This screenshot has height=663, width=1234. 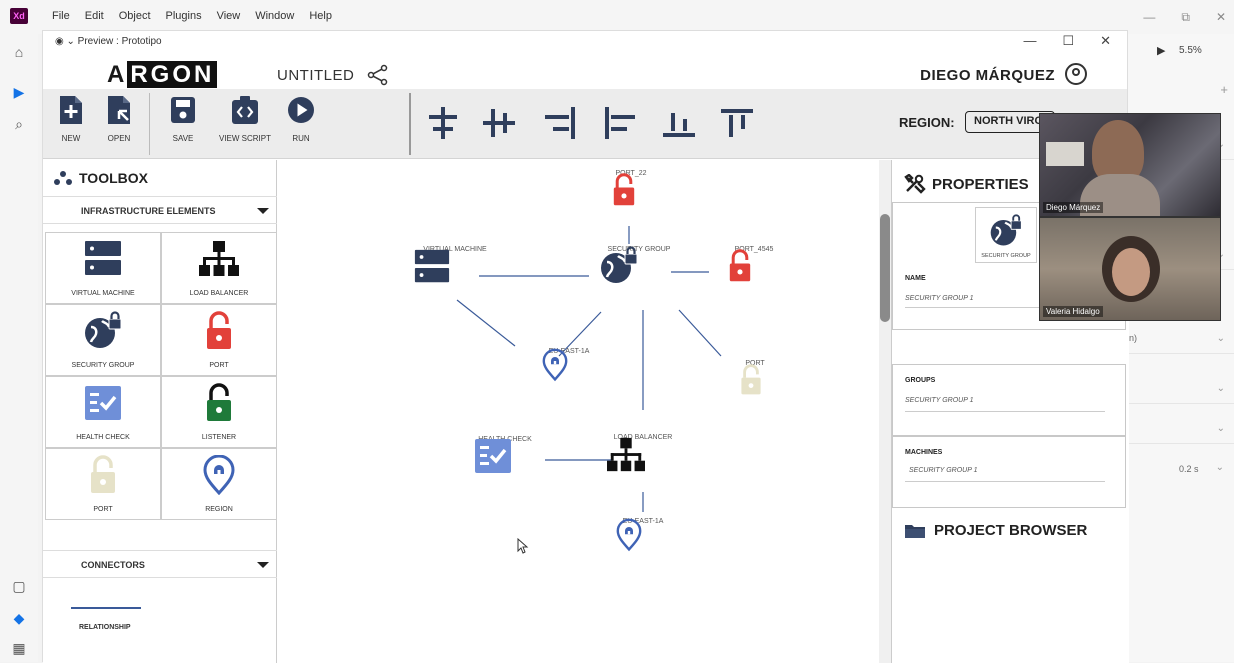 What do you see at coordinates (229, 16) in the screenshot?
I see `menu-view: View` at bounding box center [229, 16].